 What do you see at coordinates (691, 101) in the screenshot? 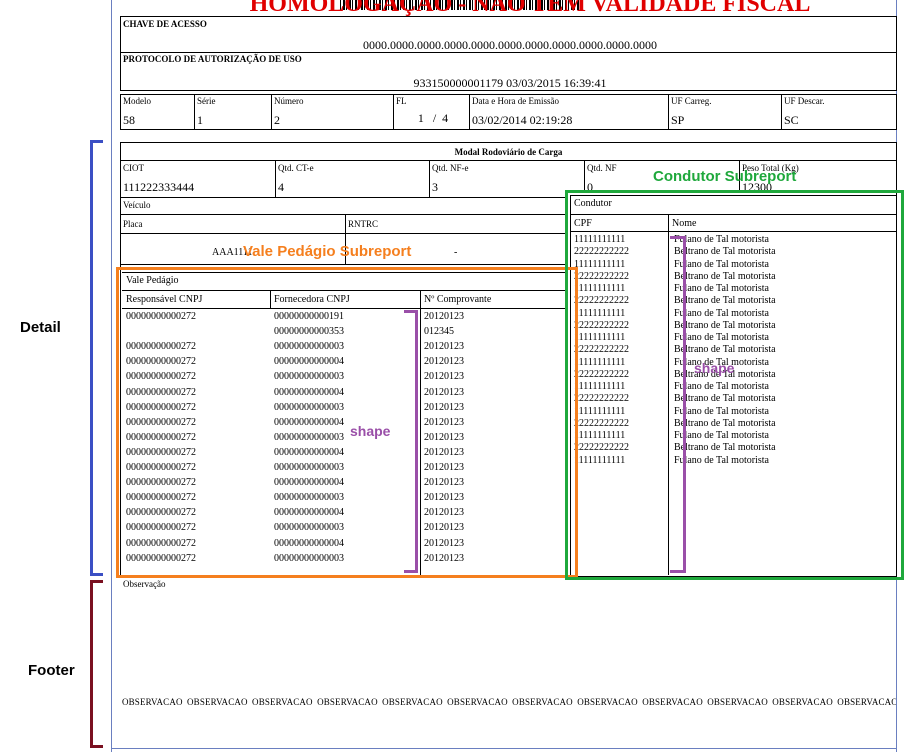
I see `uf-carreg-label: UF Carreg.` at bounding box center [691, 101].